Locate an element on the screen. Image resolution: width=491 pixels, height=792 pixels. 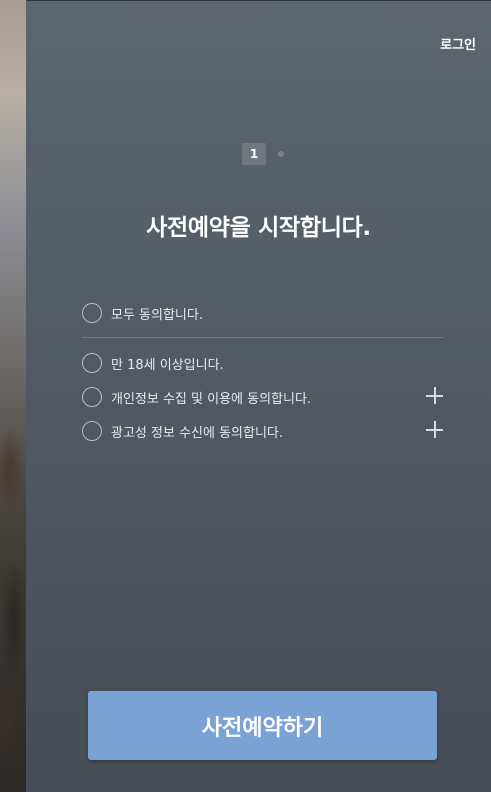
agree-all-label: 모두 동의합니다. is located at coordinates (157, 315).